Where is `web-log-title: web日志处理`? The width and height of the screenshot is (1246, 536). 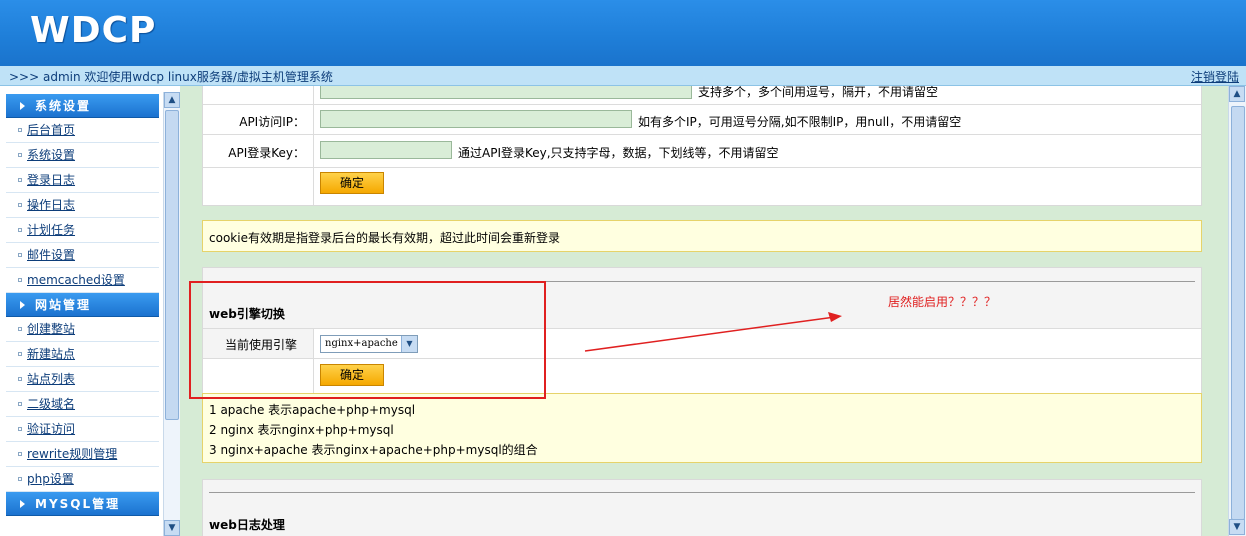 web-log-title: web日志处理 is located at coordinates (247, 525).